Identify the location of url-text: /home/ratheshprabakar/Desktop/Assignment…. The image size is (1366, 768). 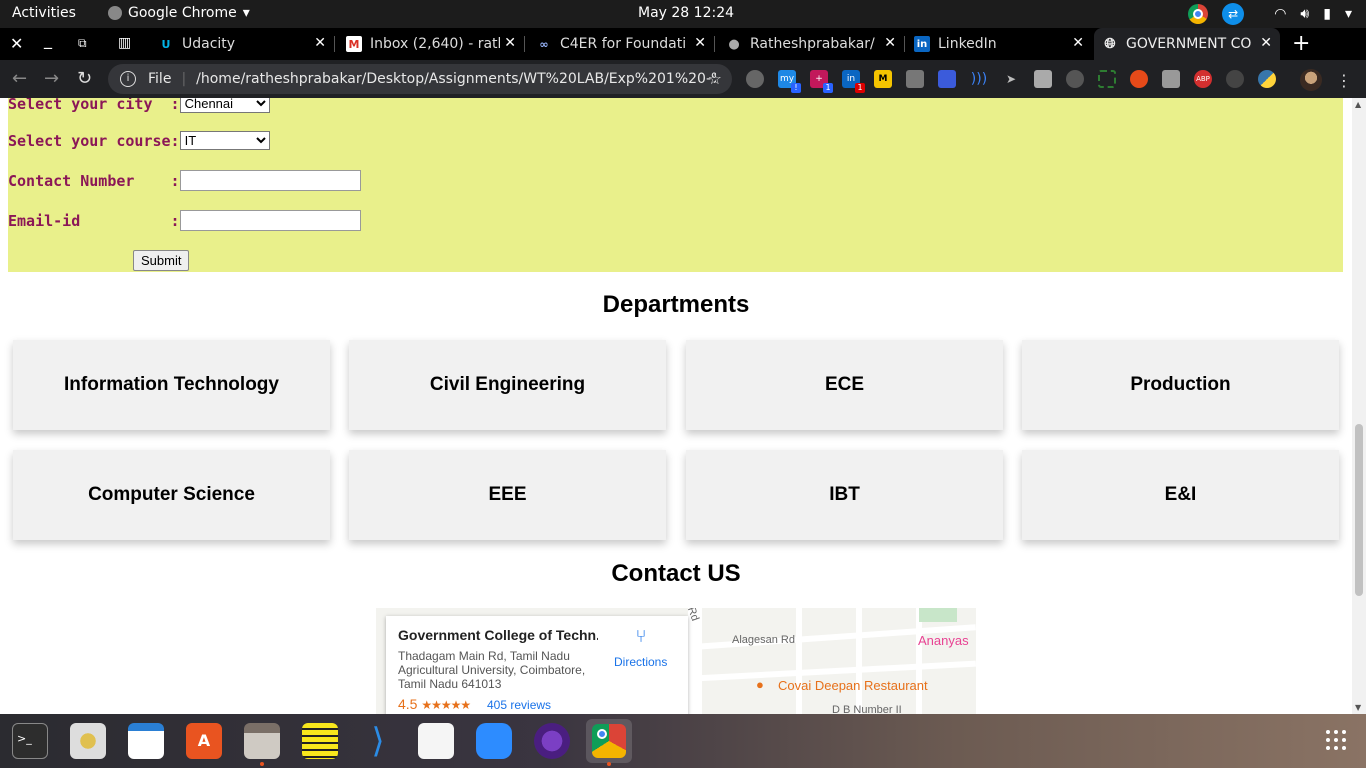
(456, 79).